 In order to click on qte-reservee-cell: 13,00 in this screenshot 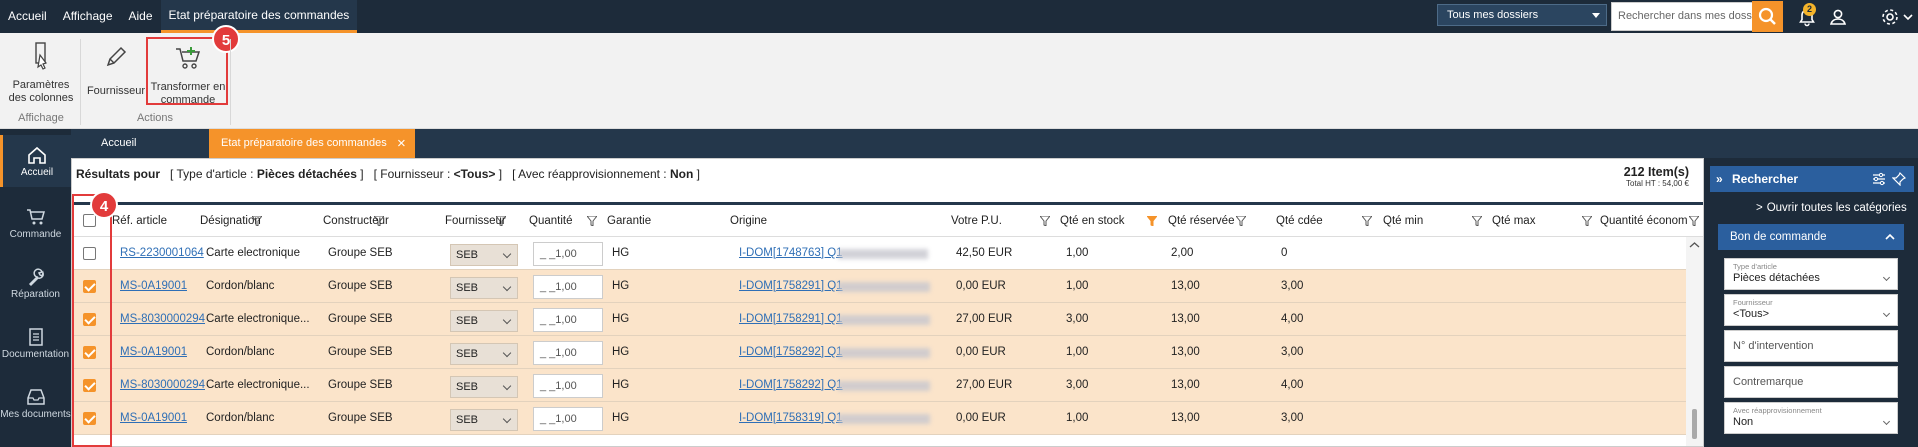, I will do `click(1185, 286)`.